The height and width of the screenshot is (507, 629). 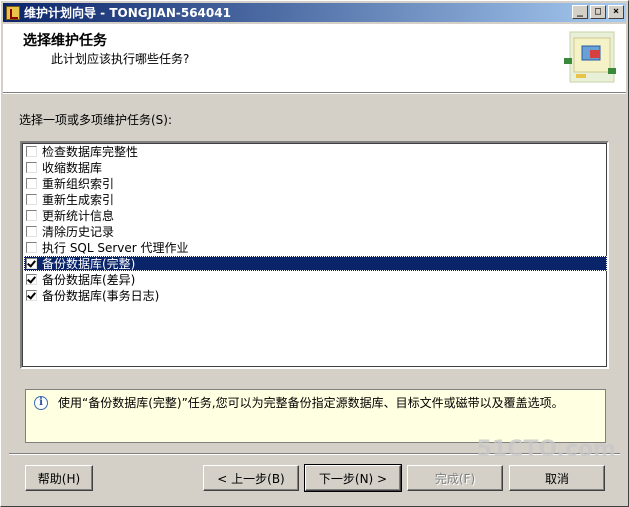 What do you see at coordinates (78, 232) in the screenshot?
I see `task-item-label: 清除历史记录` at bounding box center [78, 232].